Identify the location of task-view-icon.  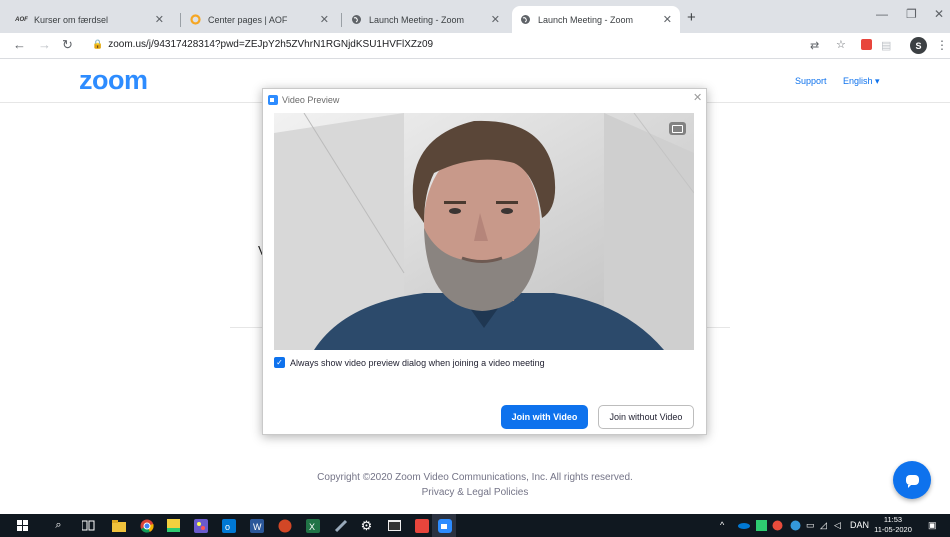
(88, 525).